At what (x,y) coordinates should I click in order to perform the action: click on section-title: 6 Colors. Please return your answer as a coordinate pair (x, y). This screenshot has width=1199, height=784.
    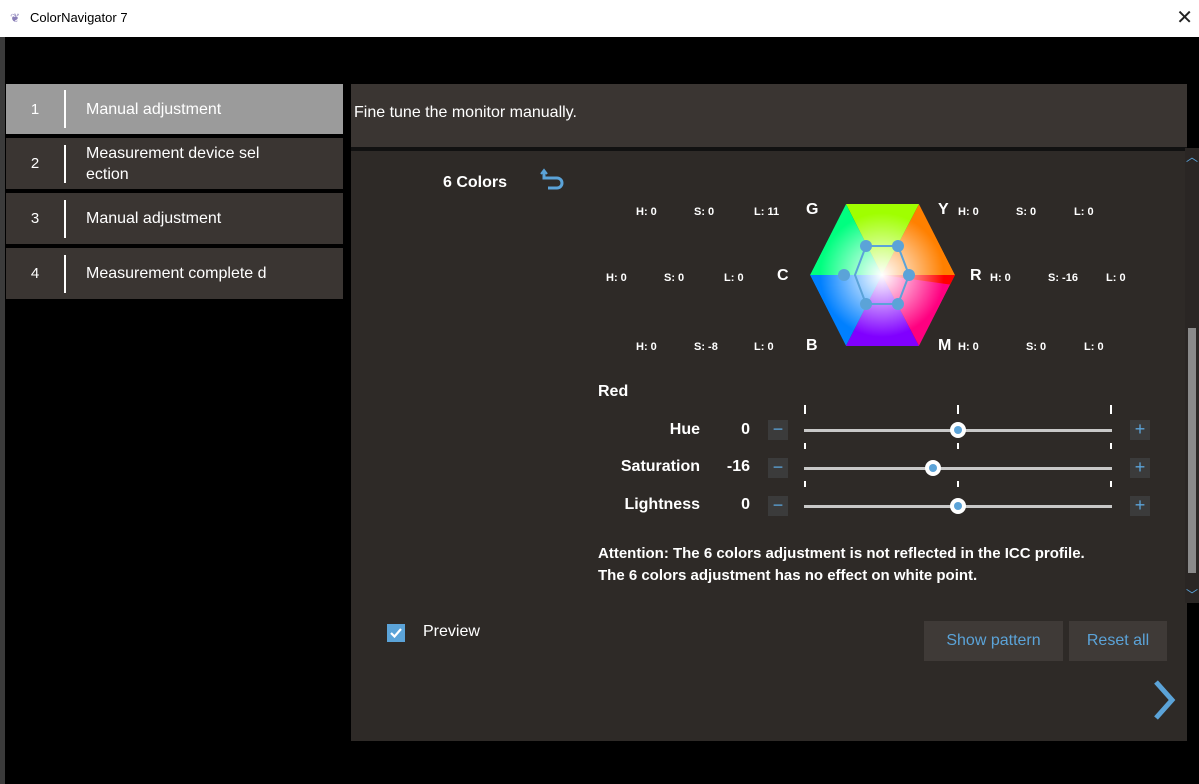
    Looking at the image, I should click on (475, 182).